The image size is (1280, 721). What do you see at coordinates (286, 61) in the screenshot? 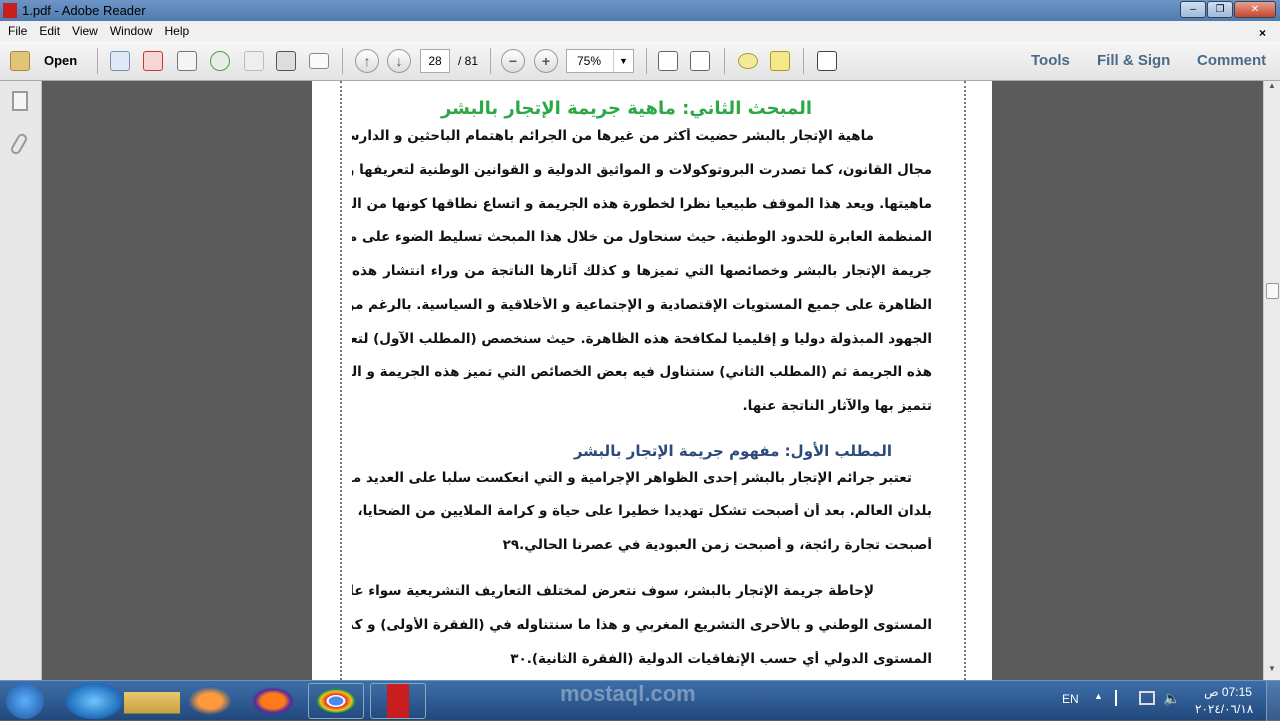
I see `print-icon` at bounding box center [286, 61].